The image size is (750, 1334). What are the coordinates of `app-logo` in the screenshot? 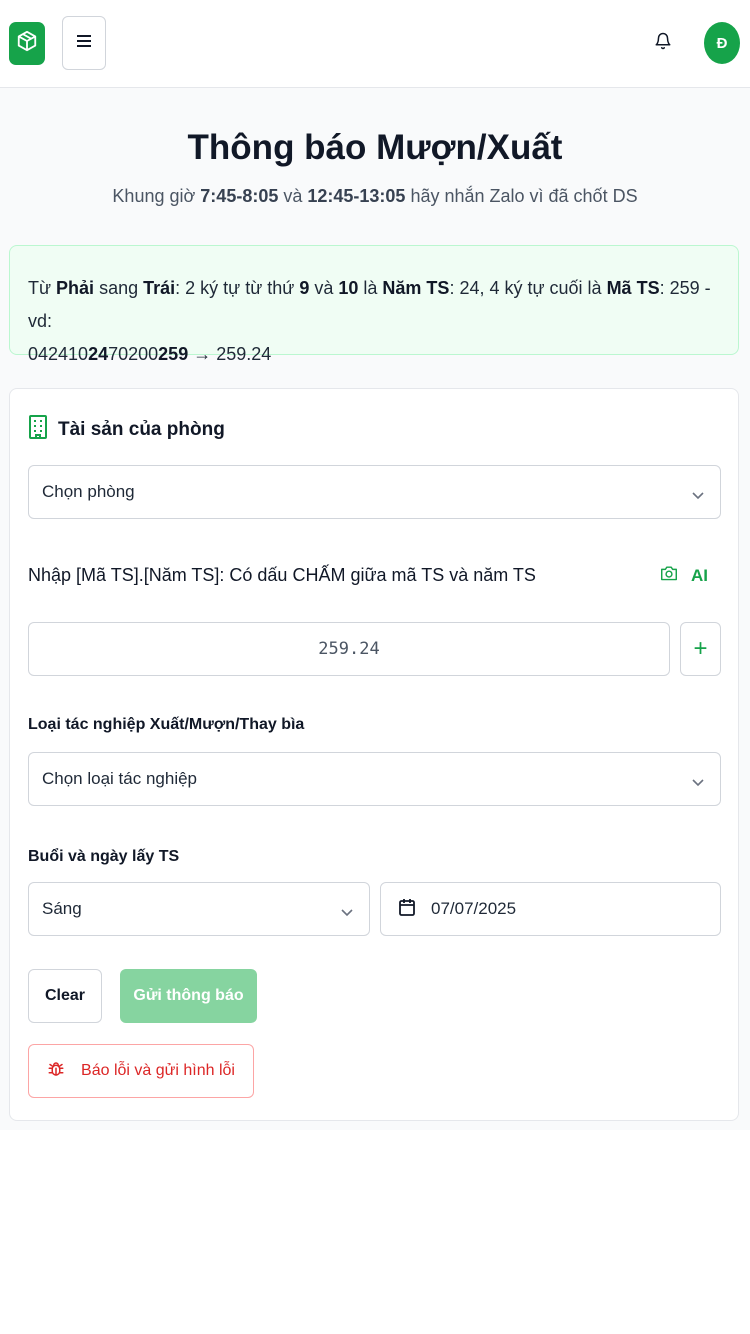 It's located at (27, 43).